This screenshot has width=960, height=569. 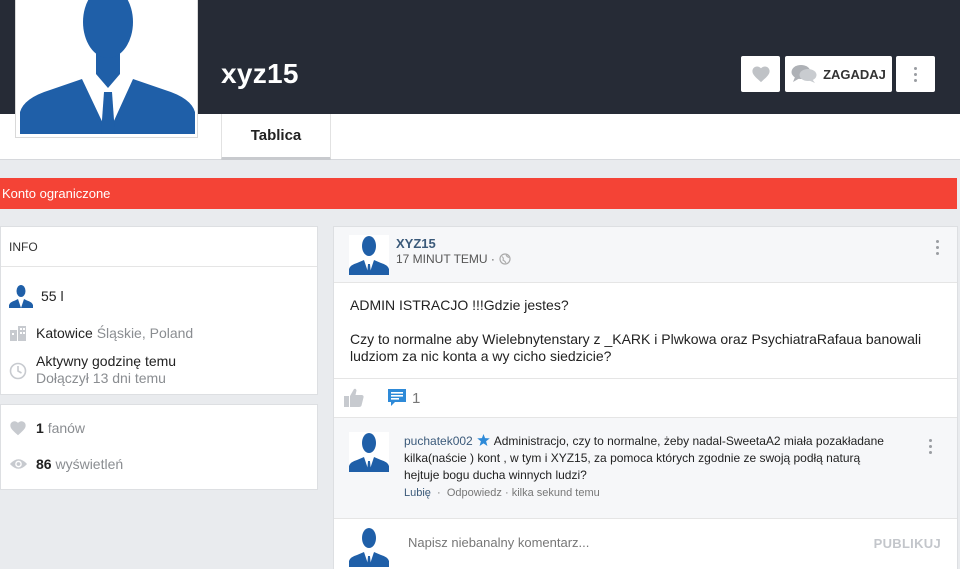 I want to click on ask-button-label: ZAGADAJ, so click(x=854, y=74).